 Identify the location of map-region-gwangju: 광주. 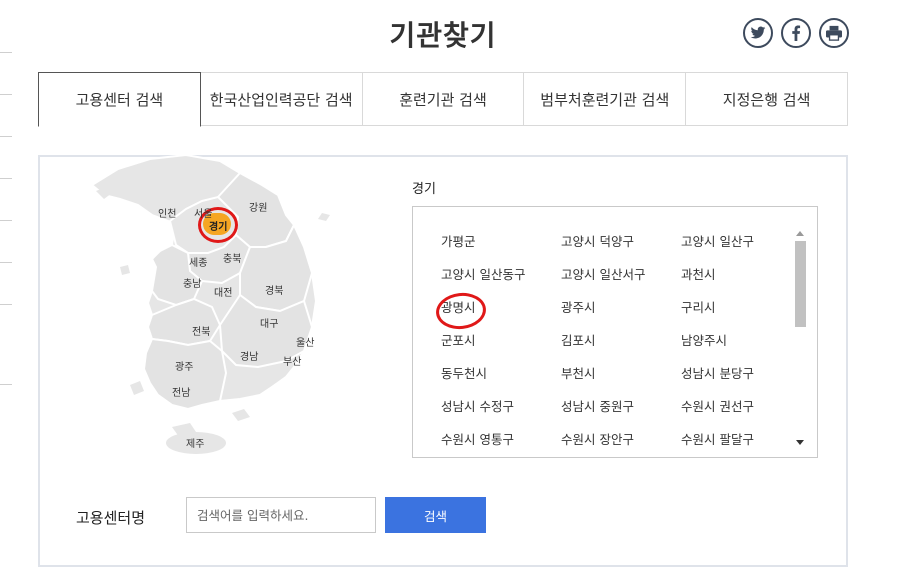
(184, 365).